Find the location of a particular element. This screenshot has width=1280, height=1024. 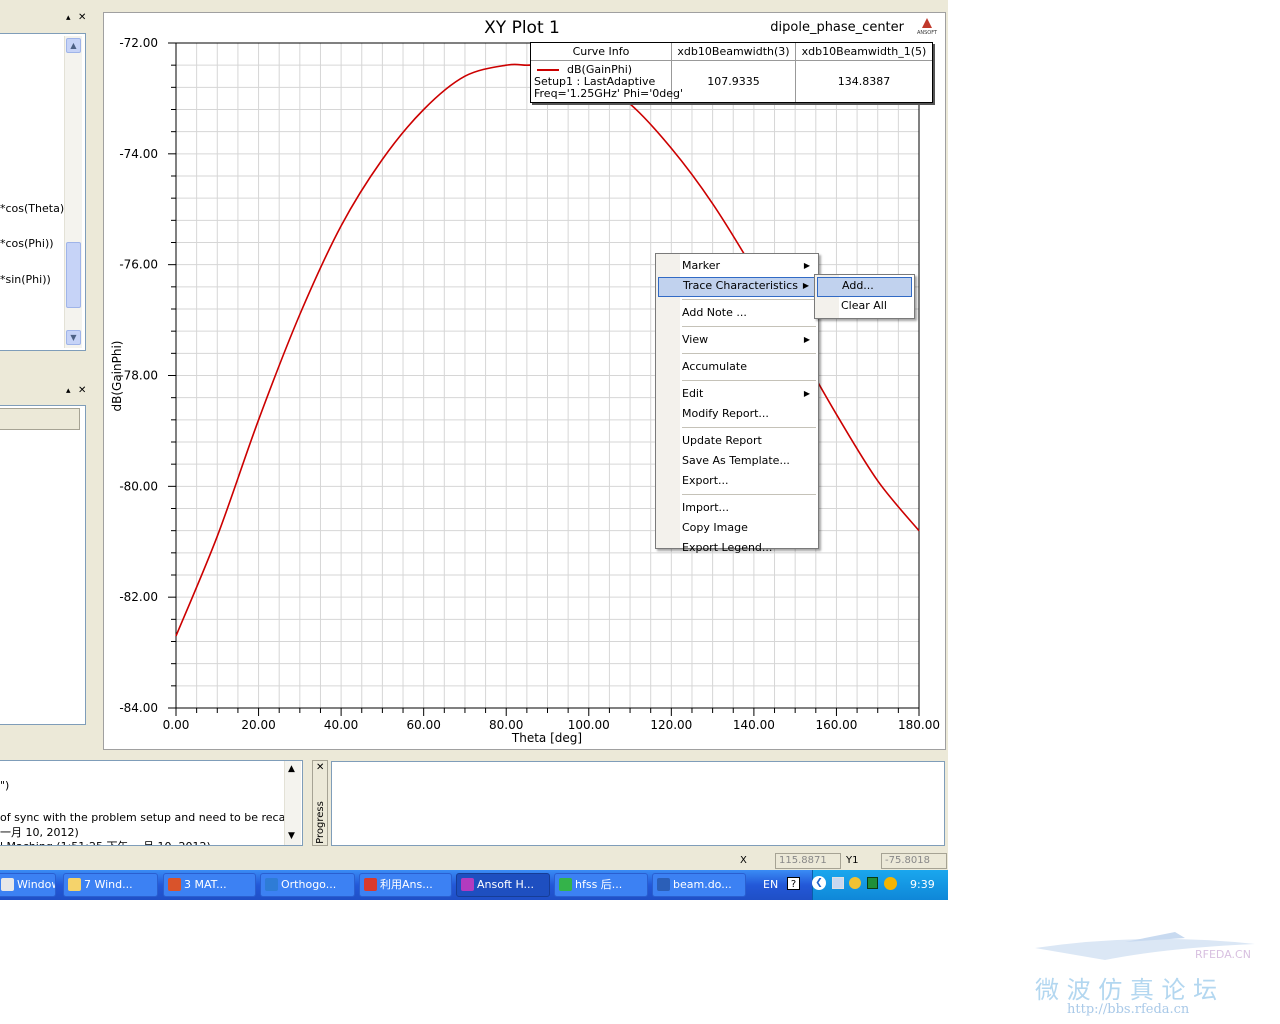

progress-area is located at coordinates (638, 803).